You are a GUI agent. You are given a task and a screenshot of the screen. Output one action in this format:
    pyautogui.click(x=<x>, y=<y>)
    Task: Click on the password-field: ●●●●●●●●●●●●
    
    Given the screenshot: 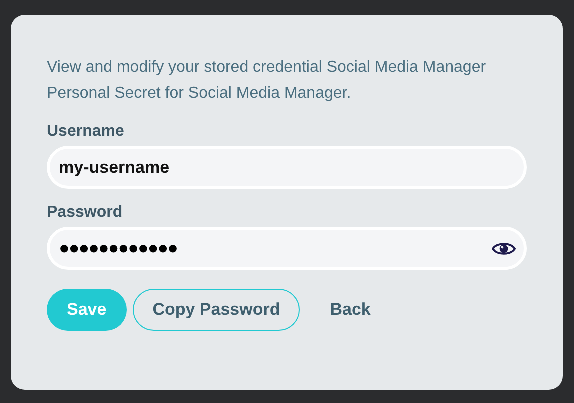 What is the action you would take?
    pyautogui.click(x=287, y=248)
    